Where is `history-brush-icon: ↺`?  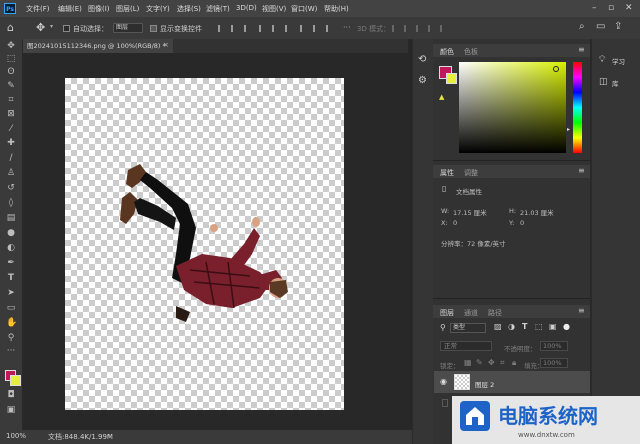 history-brush-icon: ↺ is located at coordinates (11, 188).